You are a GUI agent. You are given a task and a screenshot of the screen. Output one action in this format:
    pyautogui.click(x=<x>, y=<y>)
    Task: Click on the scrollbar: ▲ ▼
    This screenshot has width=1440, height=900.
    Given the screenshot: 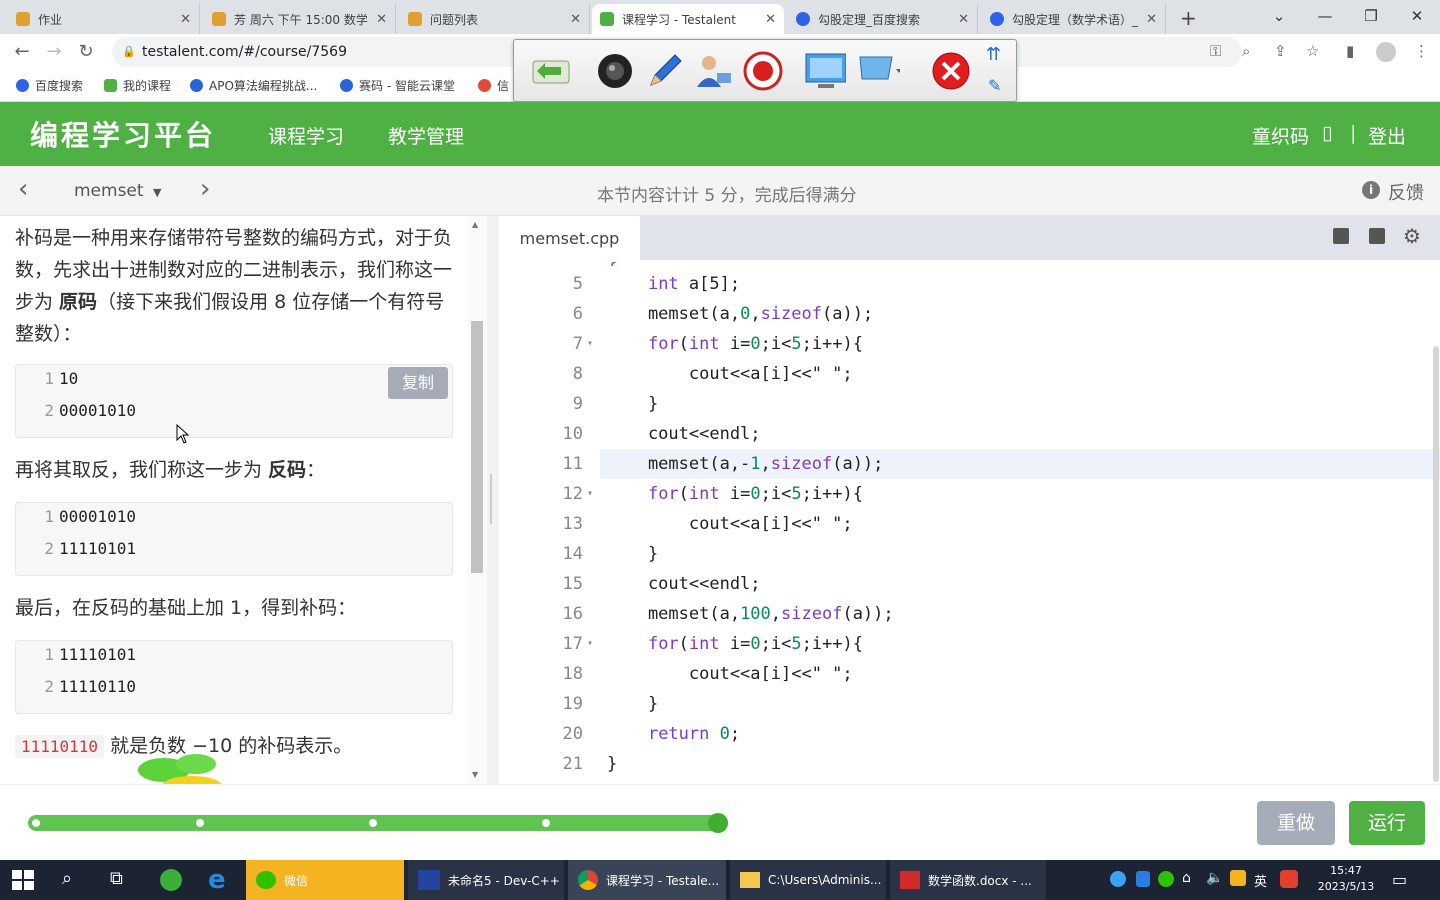 What is the action you would take?
    pyautogui.click(x=477, y=500)
    